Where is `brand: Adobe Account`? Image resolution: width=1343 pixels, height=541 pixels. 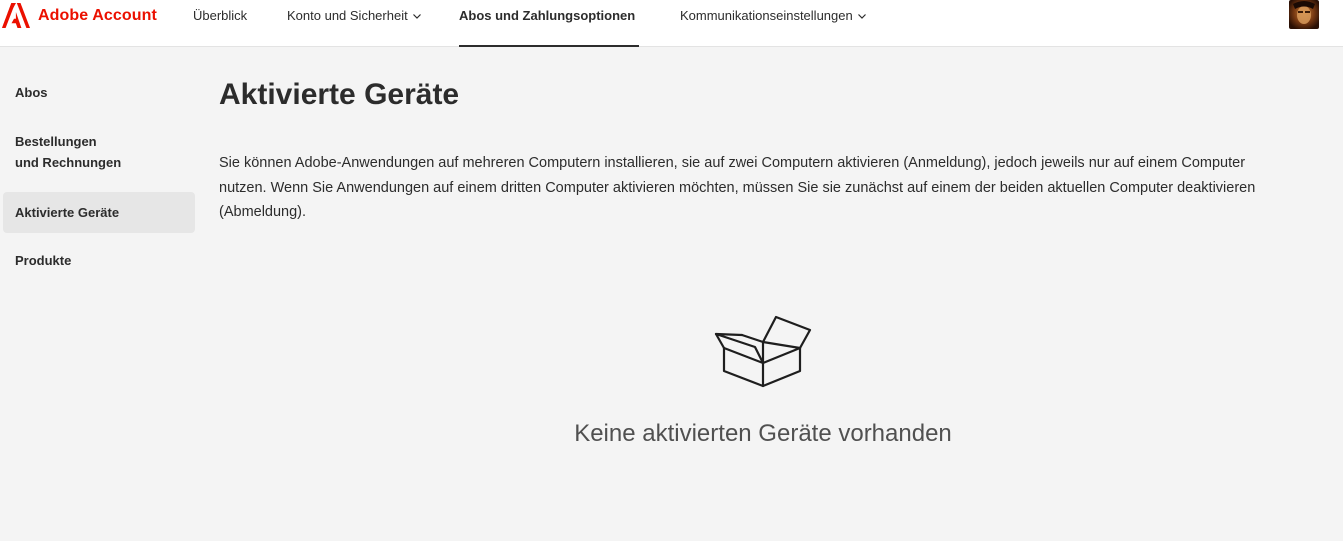
brand: Adobe Account is located at coordinates (78, 15).